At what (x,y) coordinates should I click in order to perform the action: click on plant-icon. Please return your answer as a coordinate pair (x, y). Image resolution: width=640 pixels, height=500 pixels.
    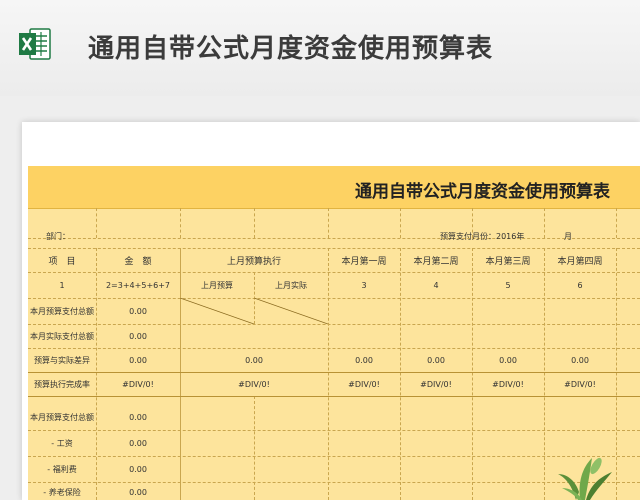
    Looking at the image, I should click on (585, 478).